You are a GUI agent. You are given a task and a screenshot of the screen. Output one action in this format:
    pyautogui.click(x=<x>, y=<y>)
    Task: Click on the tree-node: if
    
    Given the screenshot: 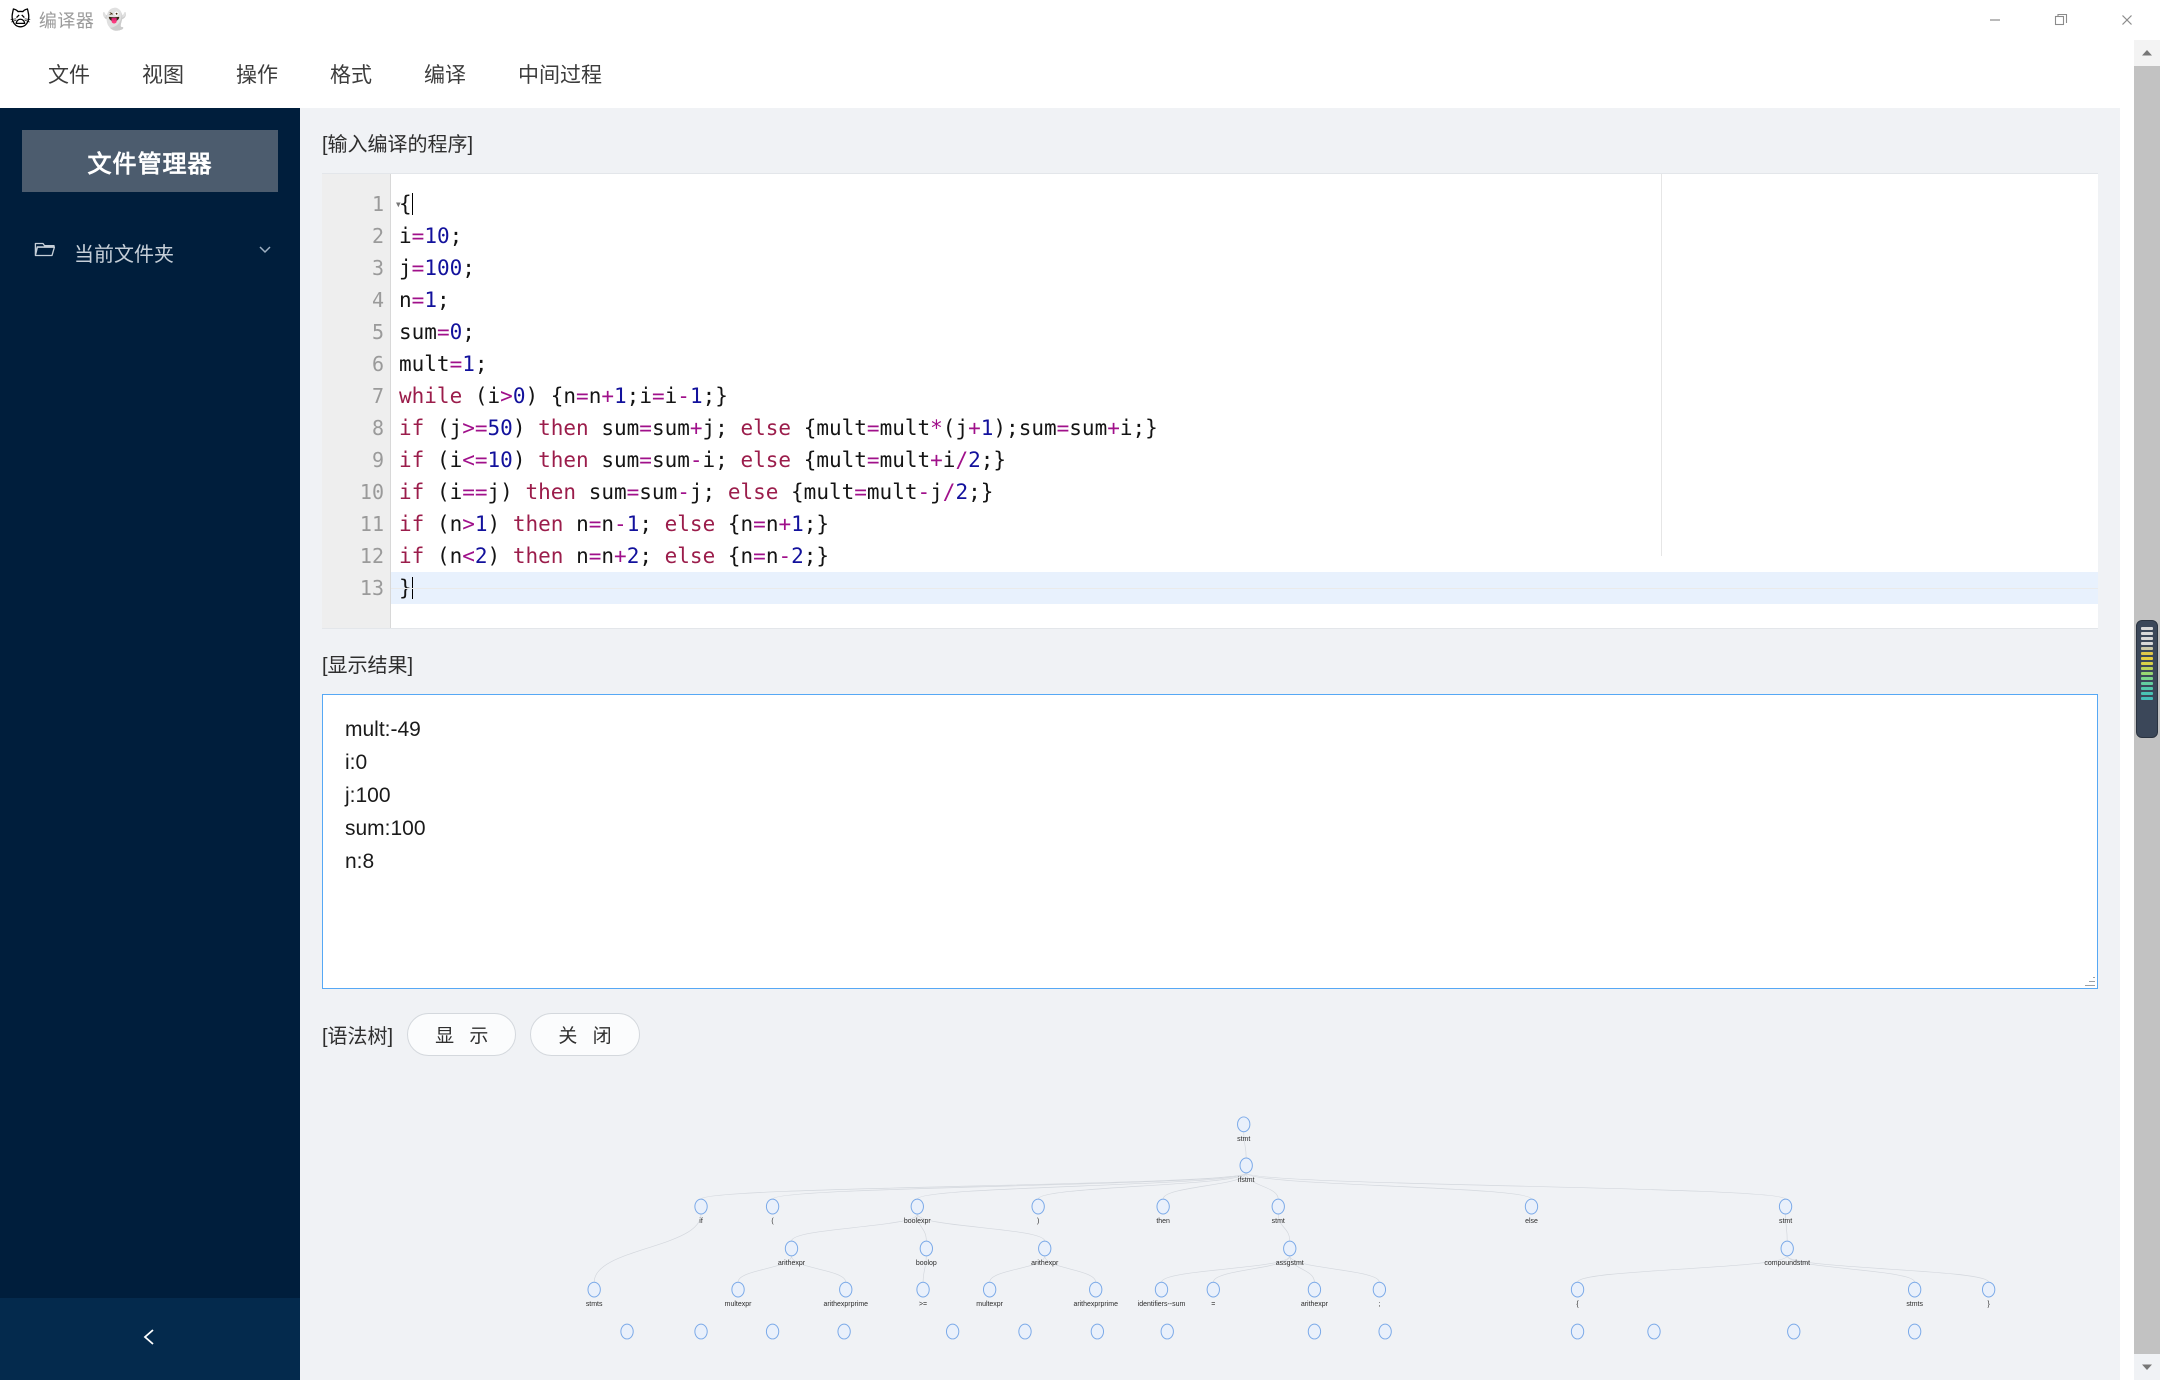 What is the action you would take?
    pyautogui.click(x=701, y=1211)
    